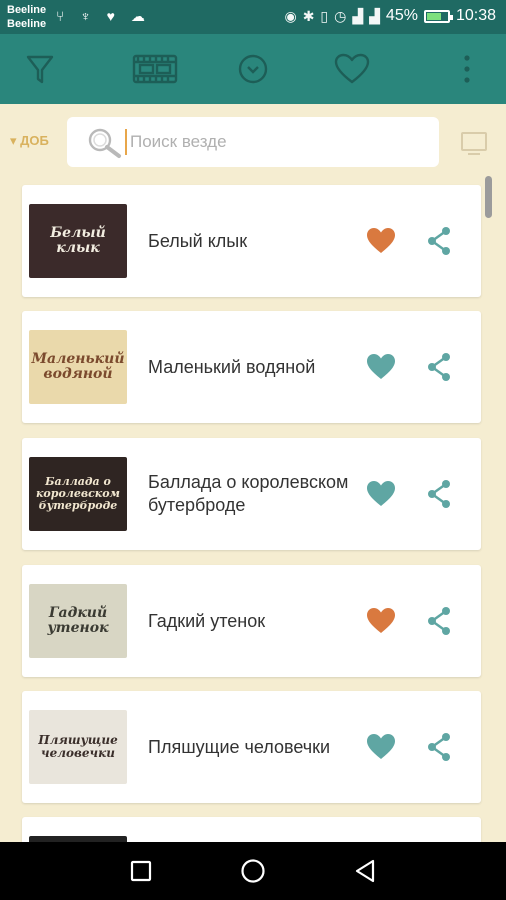  Describe the element at coordinates (488, 197) in the screenshot. I see `scrollbar` at that location.